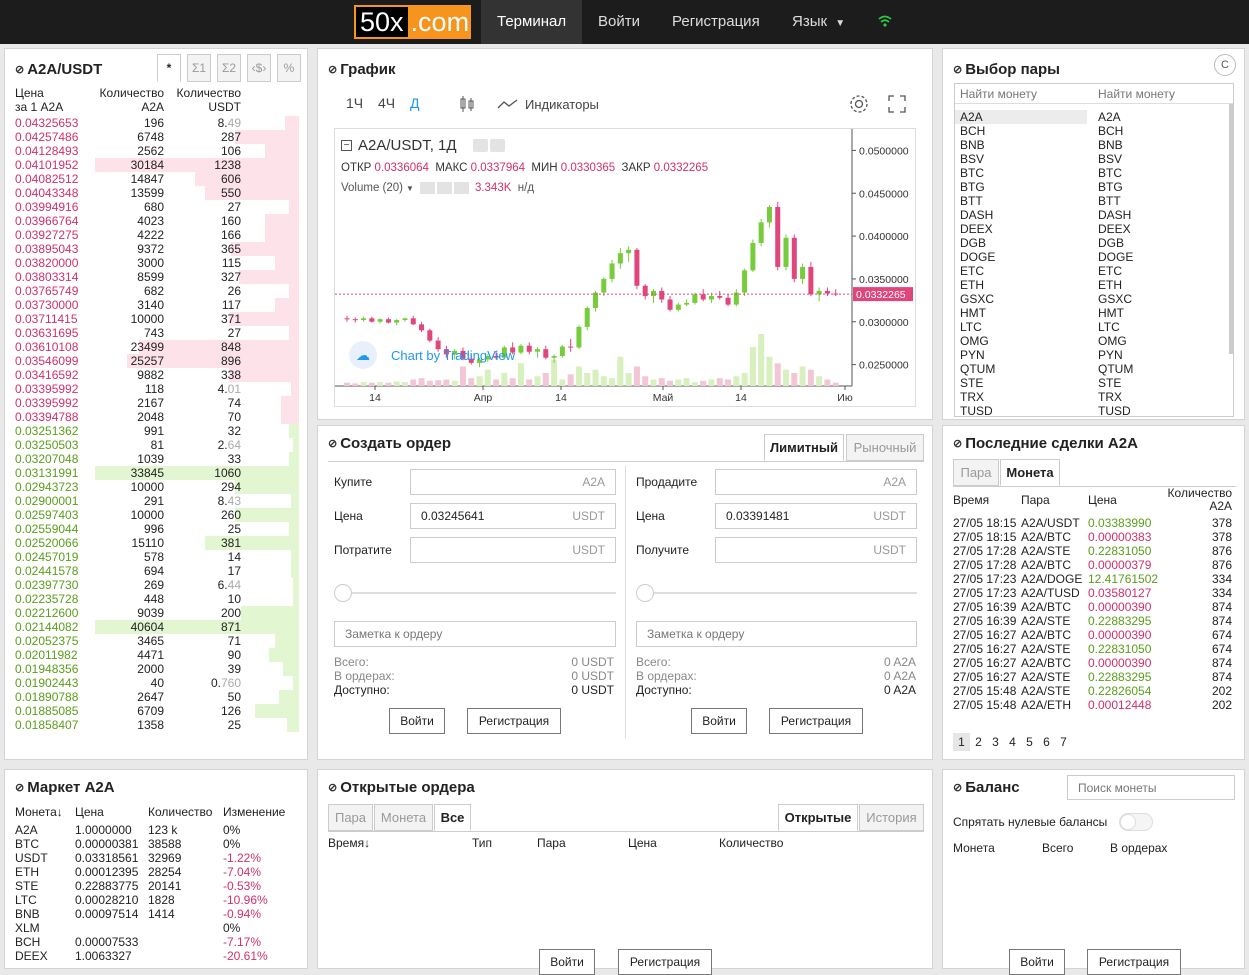 The height and width of the screenshot is (975, 1249). I want to click on pair-item-right-gsxc: GSXC, so click(1159, 299).